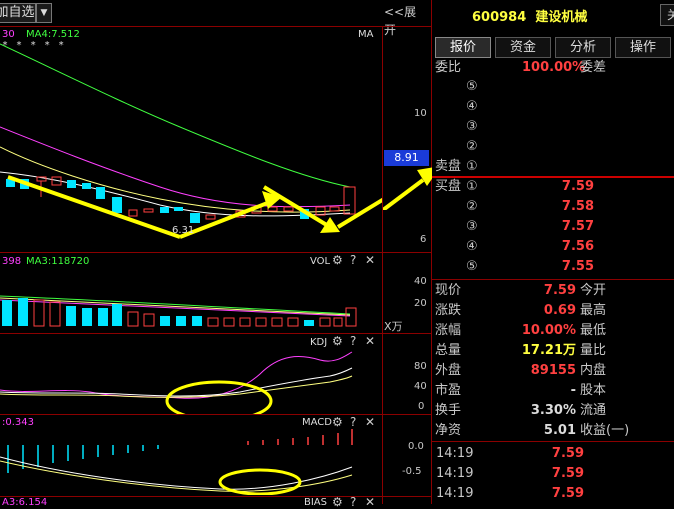 Image resolution: width=674 pixels, height=509 pixels. I want to click on quote-label: 换手, so click(448, 410).